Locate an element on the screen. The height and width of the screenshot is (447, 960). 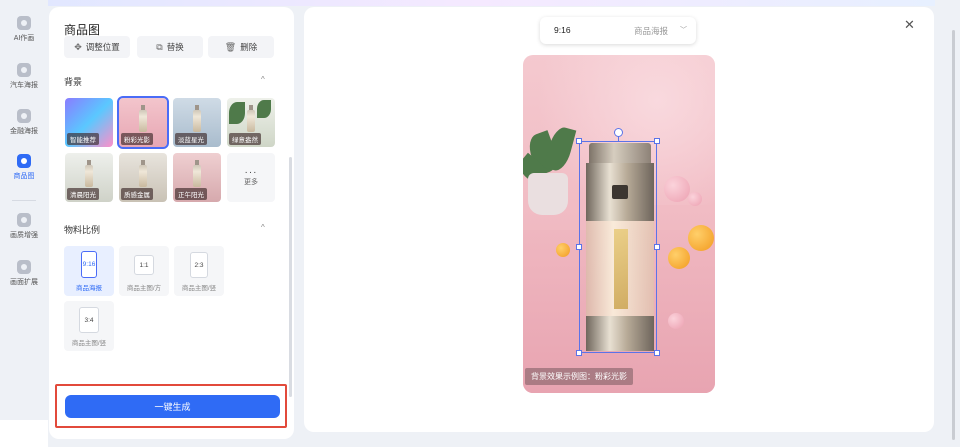
delete-label: 删除 is located at coordinates (249, 47).